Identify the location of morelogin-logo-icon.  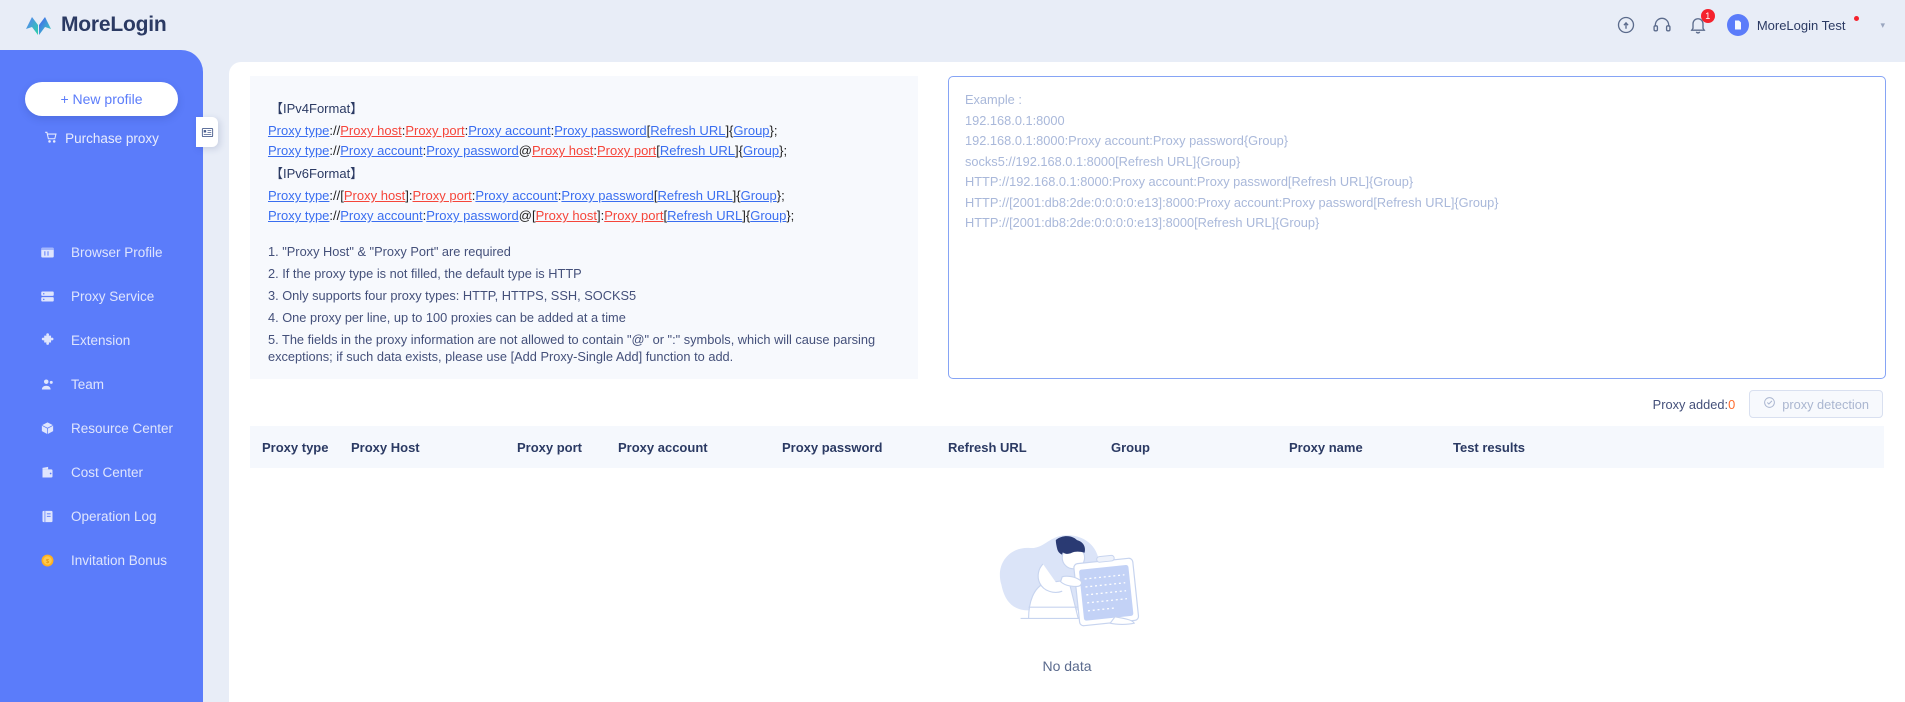
(38, 25).